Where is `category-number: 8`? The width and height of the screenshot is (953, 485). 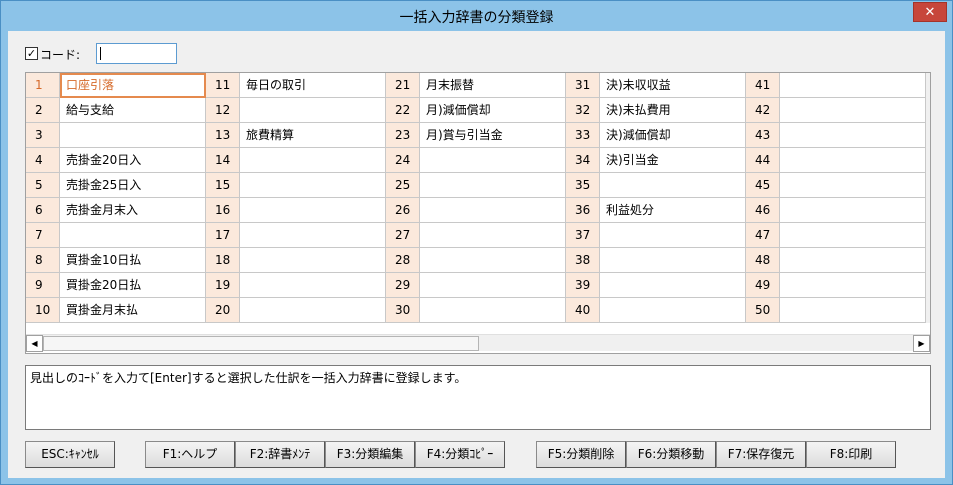
category-number: 8 is located at coordinates (43, 260).